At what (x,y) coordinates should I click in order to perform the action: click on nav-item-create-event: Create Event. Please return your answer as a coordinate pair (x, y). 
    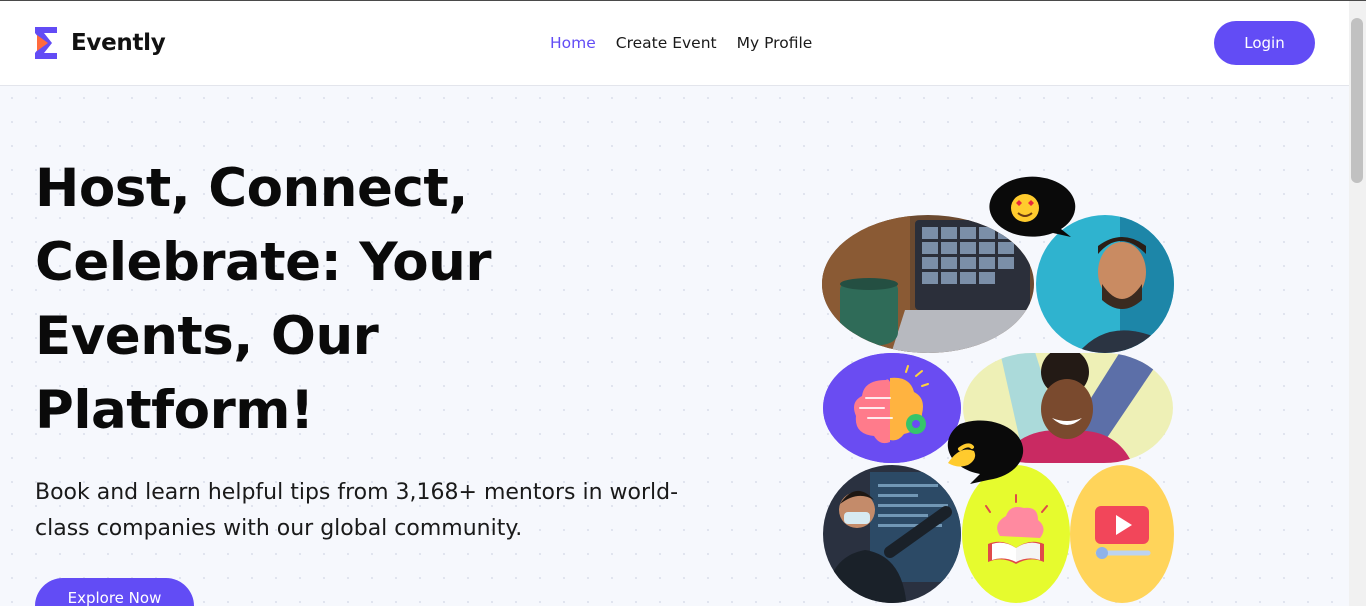
    Looking at the image, I should click on (666, 43).